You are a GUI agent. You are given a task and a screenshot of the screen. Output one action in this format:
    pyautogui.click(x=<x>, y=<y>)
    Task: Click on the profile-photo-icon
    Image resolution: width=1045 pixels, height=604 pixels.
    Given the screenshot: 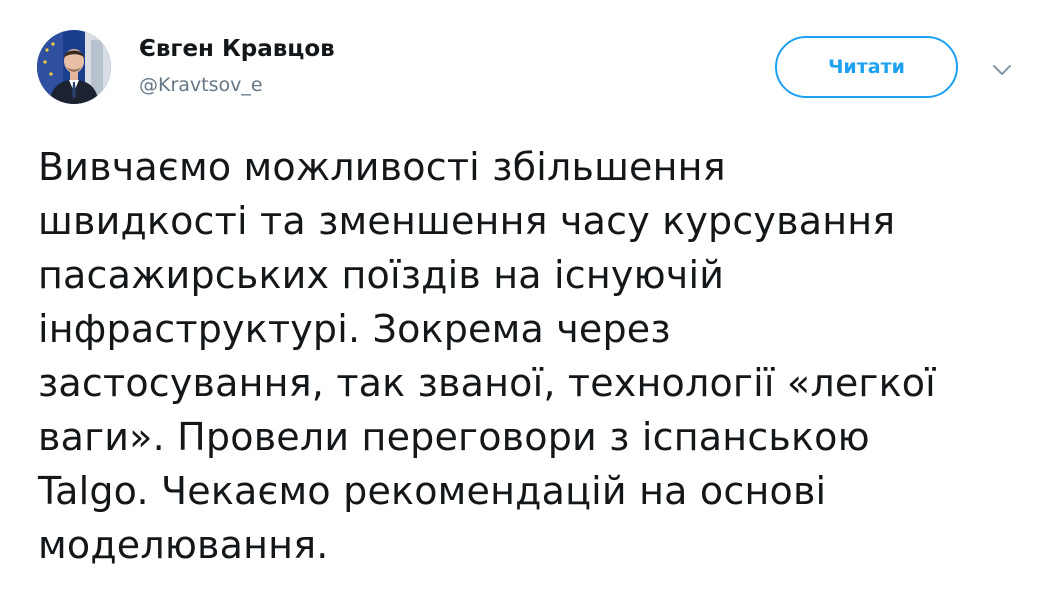 What is the action you would take?
    pyautogui.click(x=74, y=67)
    